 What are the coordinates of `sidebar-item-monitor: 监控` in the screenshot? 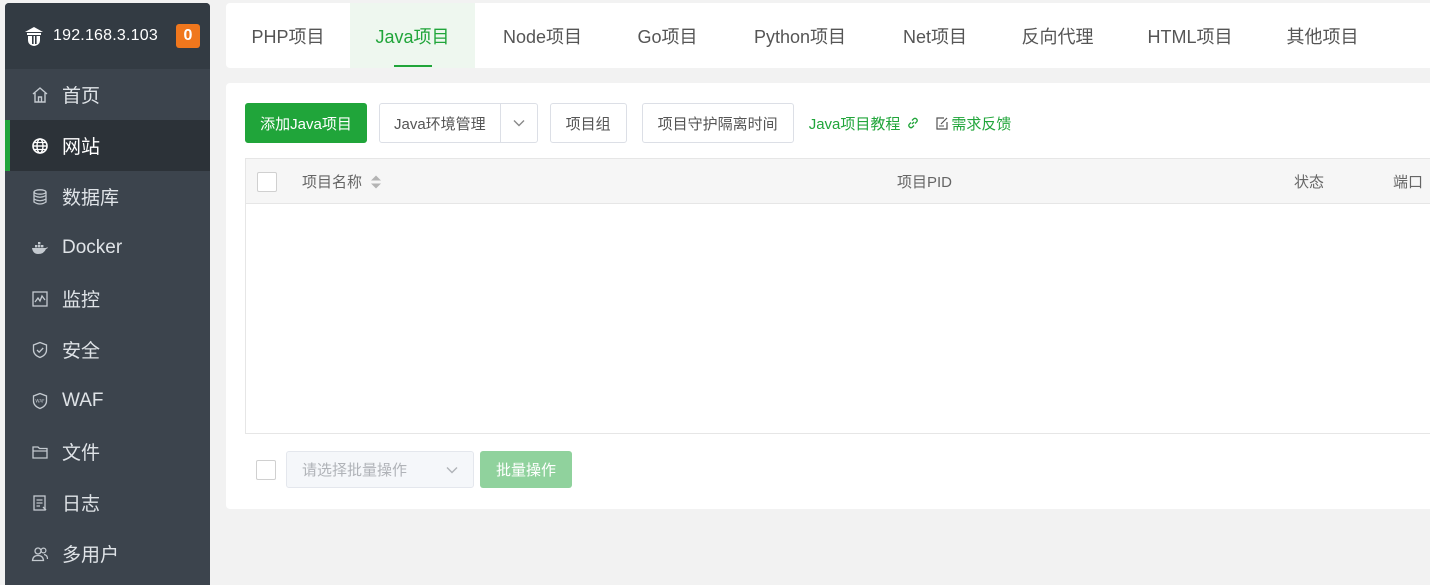 It's located at (107, 298).